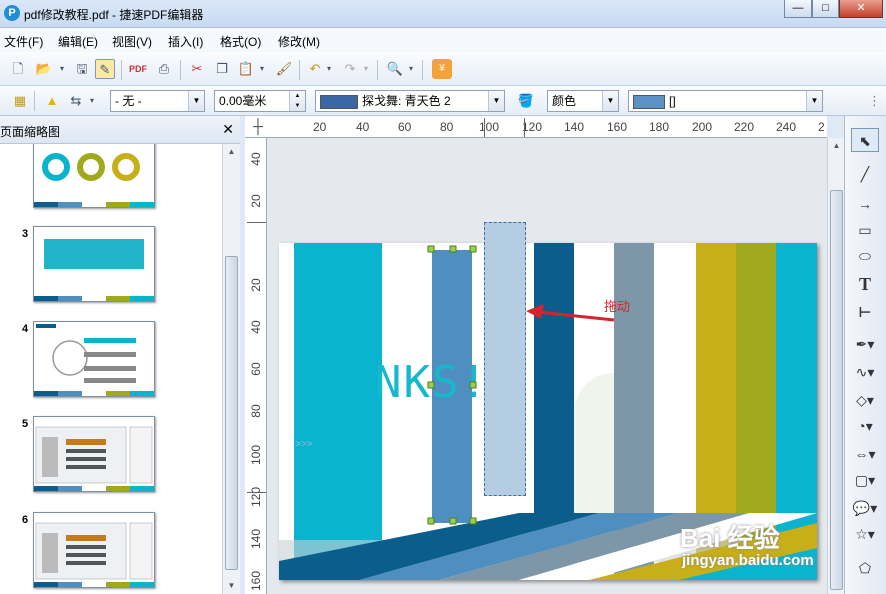 Image resolution: width=886 pixels, height=594 pixels. What do you see at coordinates (228, 129) in the screenshot?
I see `close-icon: ✕` at bounding box center [228, 129].